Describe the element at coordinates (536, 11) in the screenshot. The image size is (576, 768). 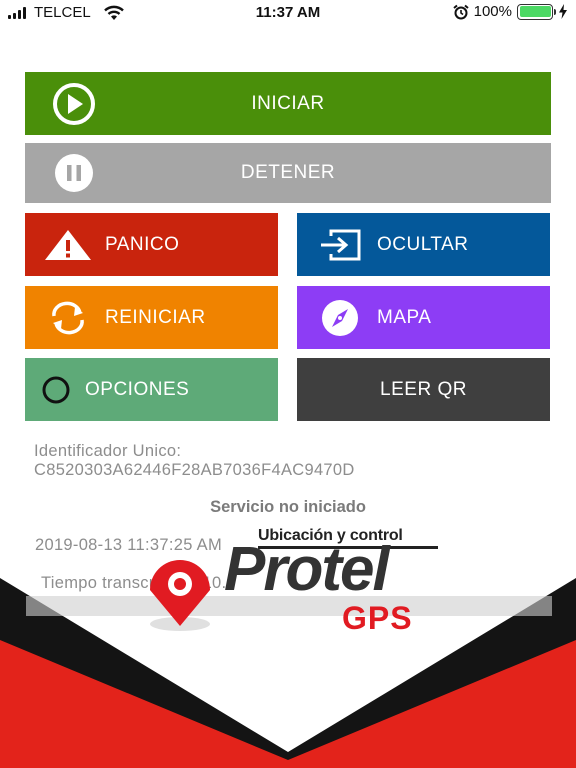
I see `battery-icon` at that location.